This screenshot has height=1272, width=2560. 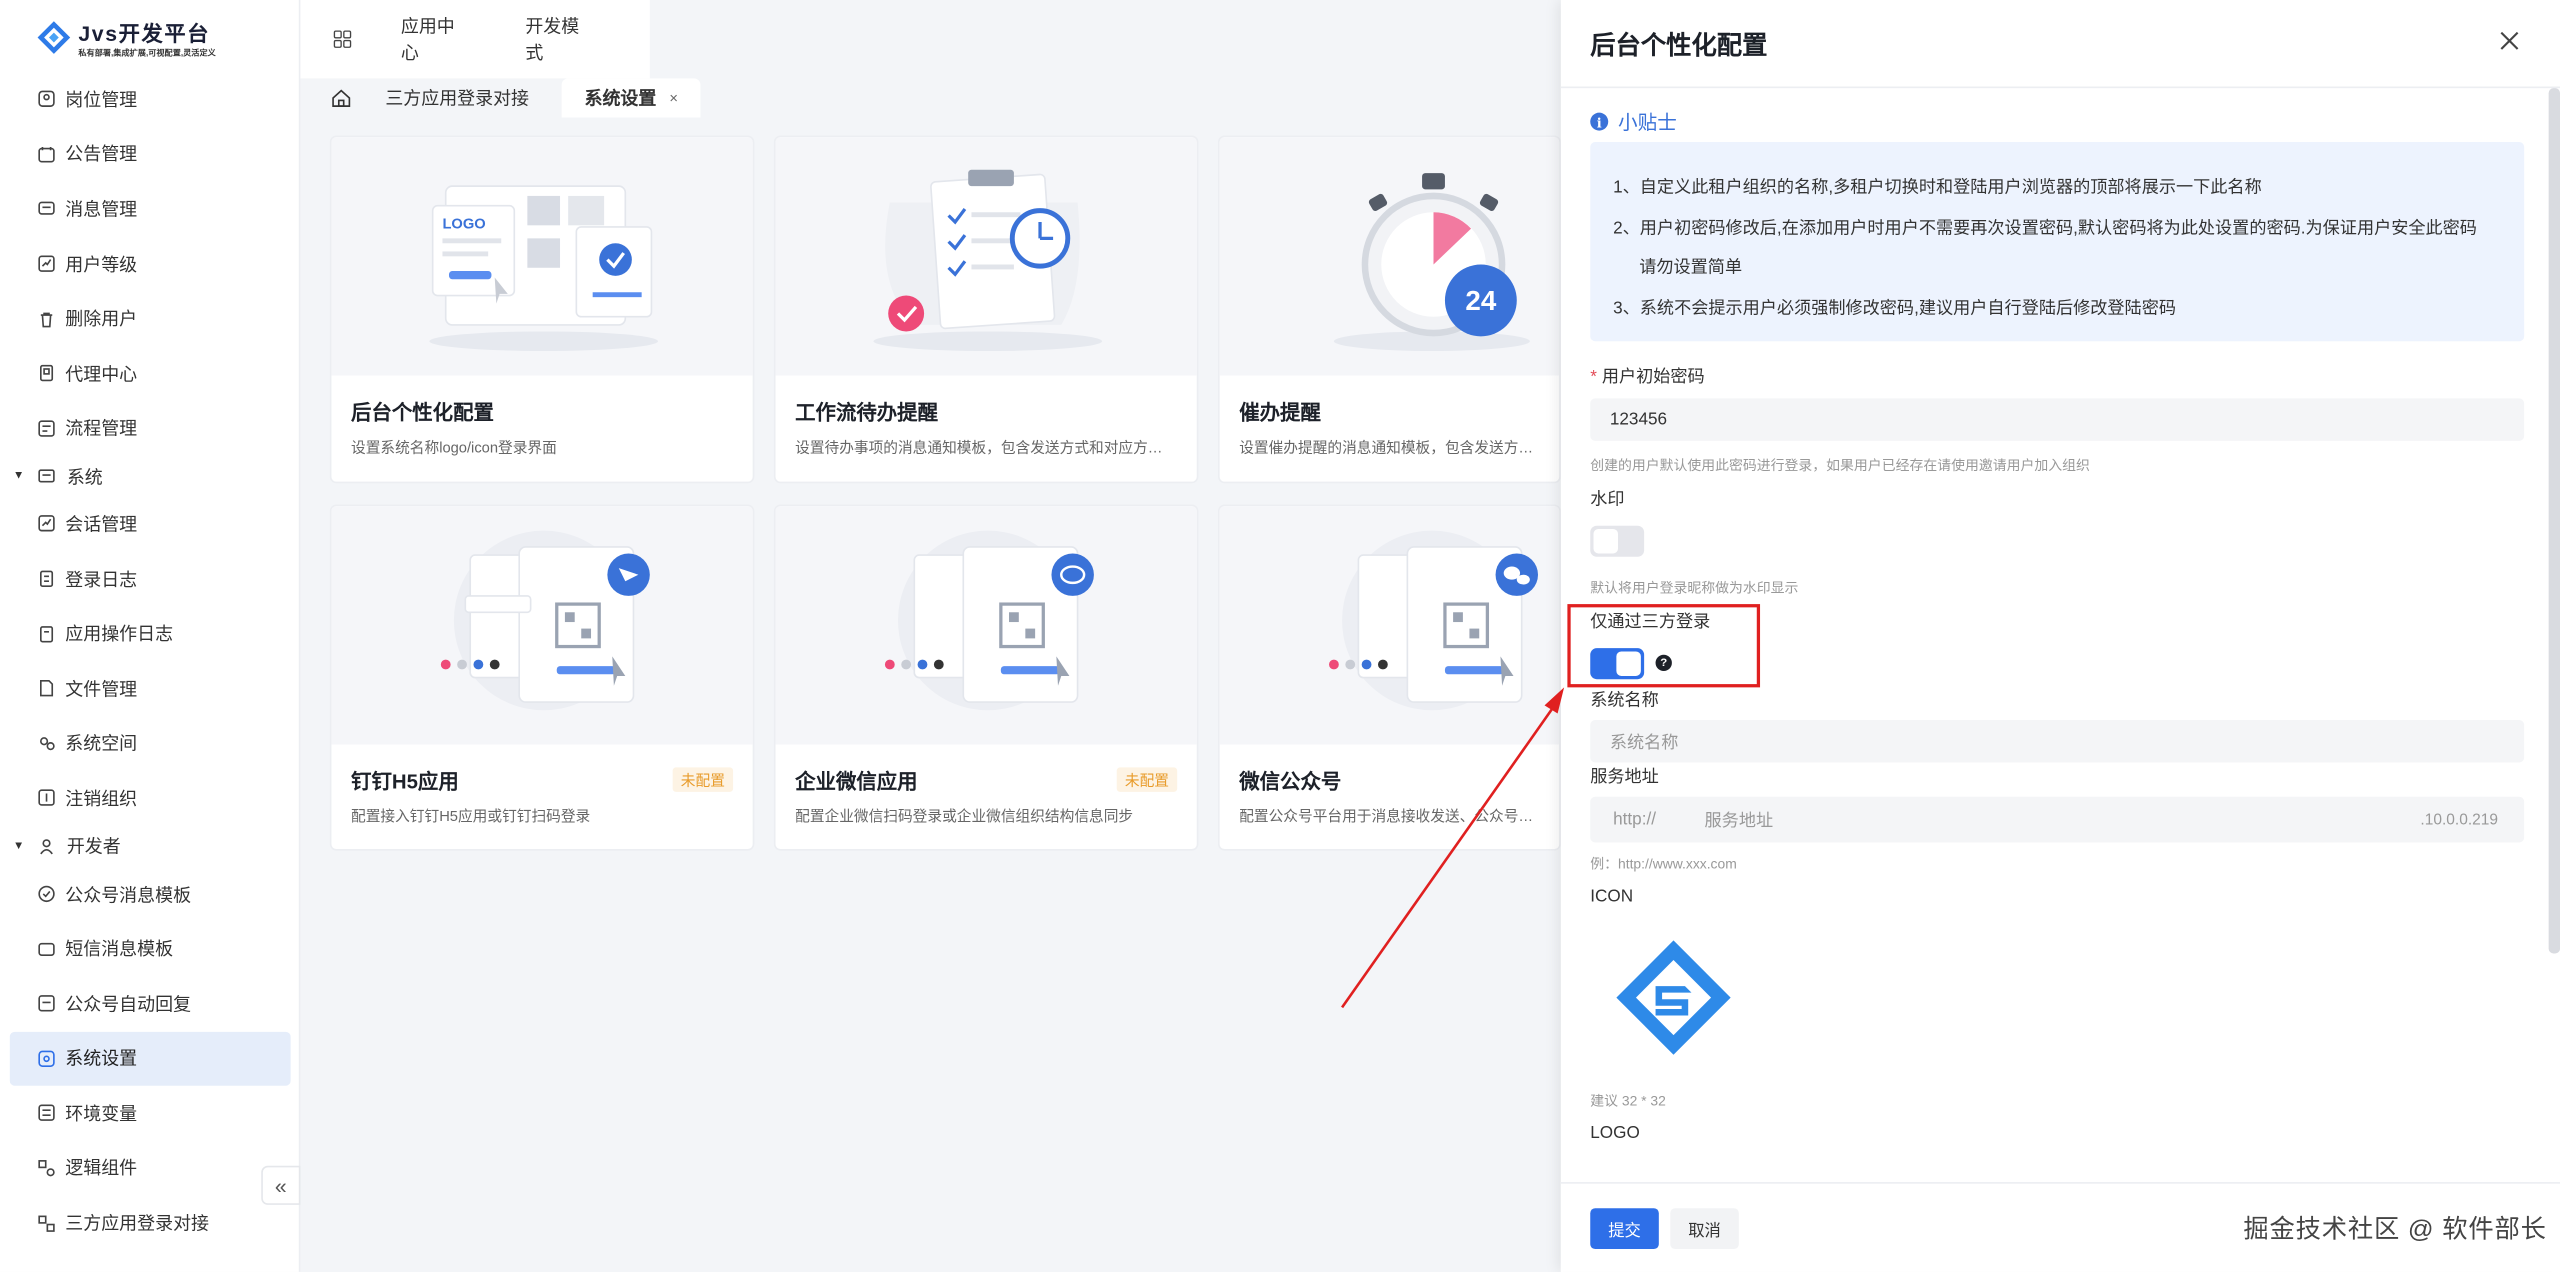 I want to click on password-input: 123456, so click(x=2057, y=419).